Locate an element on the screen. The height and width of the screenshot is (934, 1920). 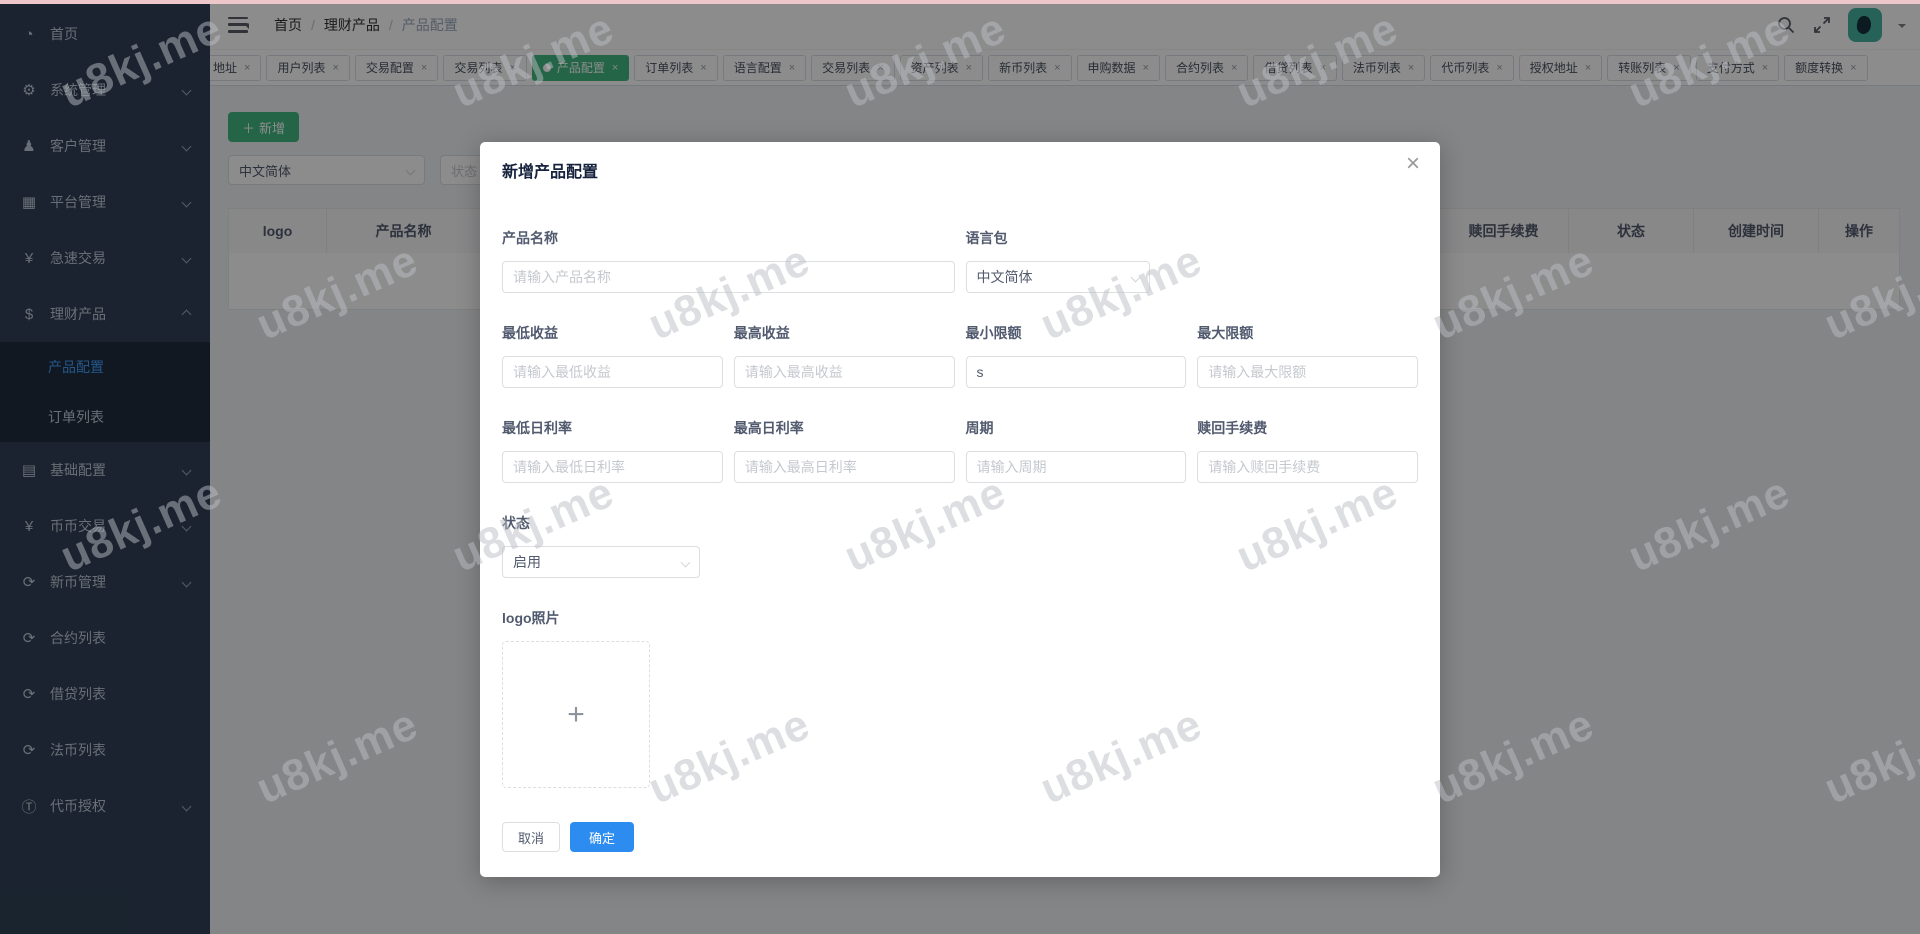
plus-icon: + is located at coordinates (576, 714).